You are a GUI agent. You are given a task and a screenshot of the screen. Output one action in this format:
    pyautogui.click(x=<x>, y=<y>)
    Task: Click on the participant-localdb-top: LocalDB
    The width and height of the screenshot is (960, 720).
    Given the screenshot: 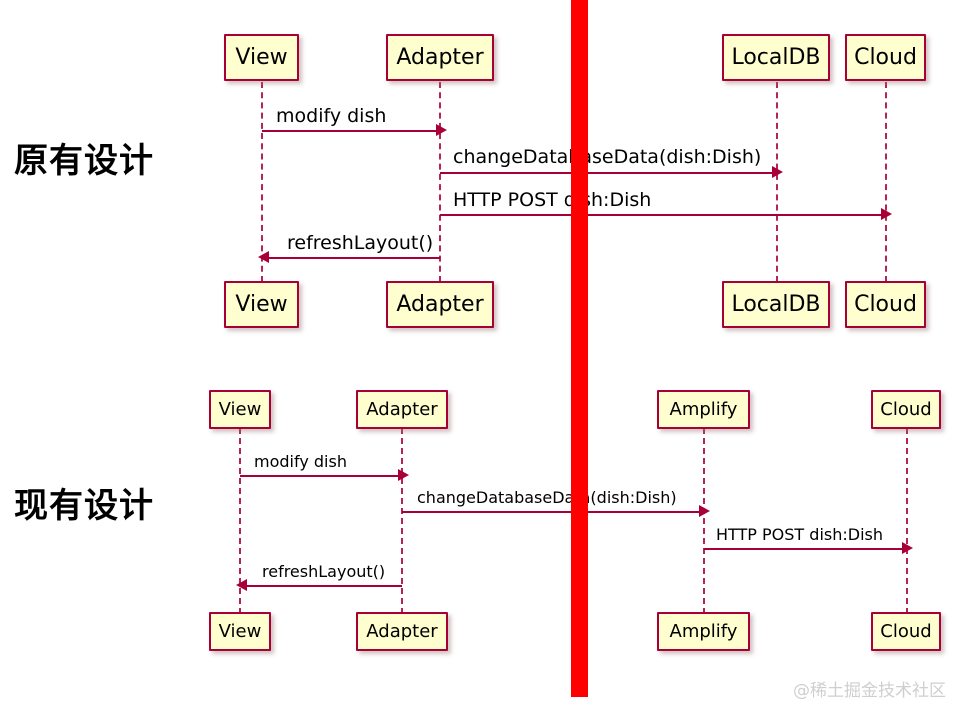 What is the action you would take?
    pyautogui.click(x=776, y=57)
    